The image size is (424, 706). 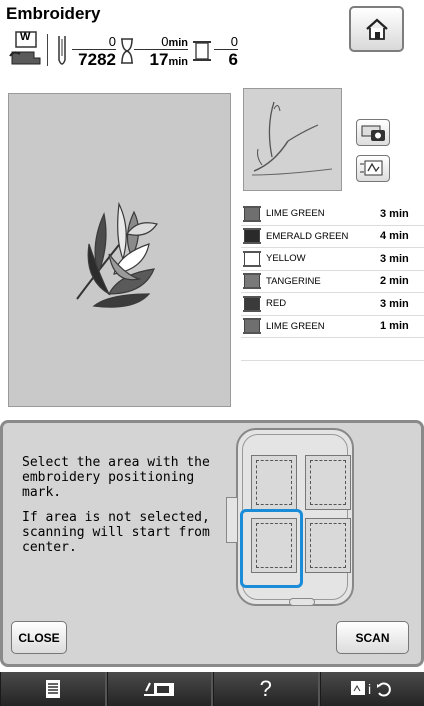 What do you see at coordinates (293, 281) in the screenshot?
I see `color-name: TANGERINE` at bounding box center [293, 281].